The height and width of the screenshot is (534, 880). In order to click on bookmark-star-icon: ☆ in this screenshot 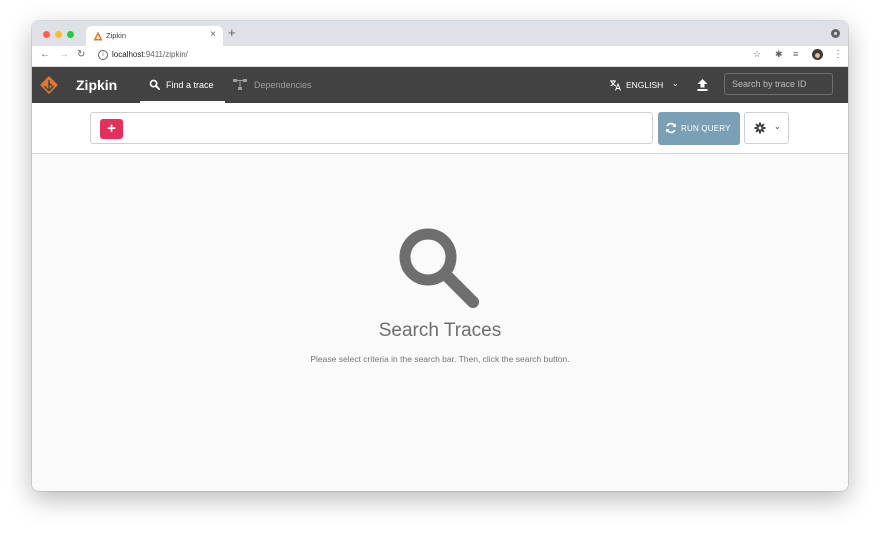, I will do `click(757, 54)`.